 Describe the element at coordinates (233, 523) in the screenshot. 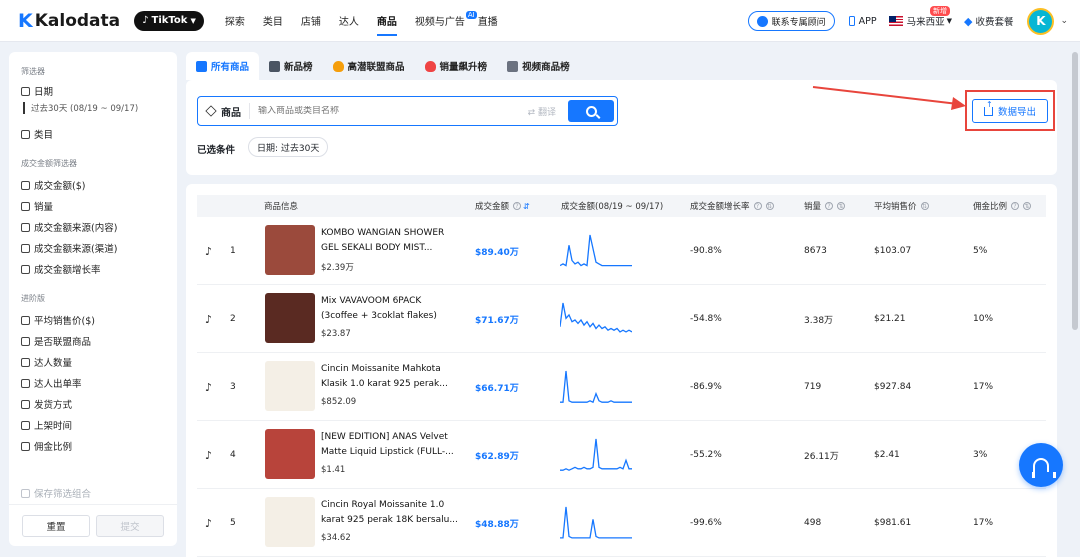

I see `rank: 5` at that location.